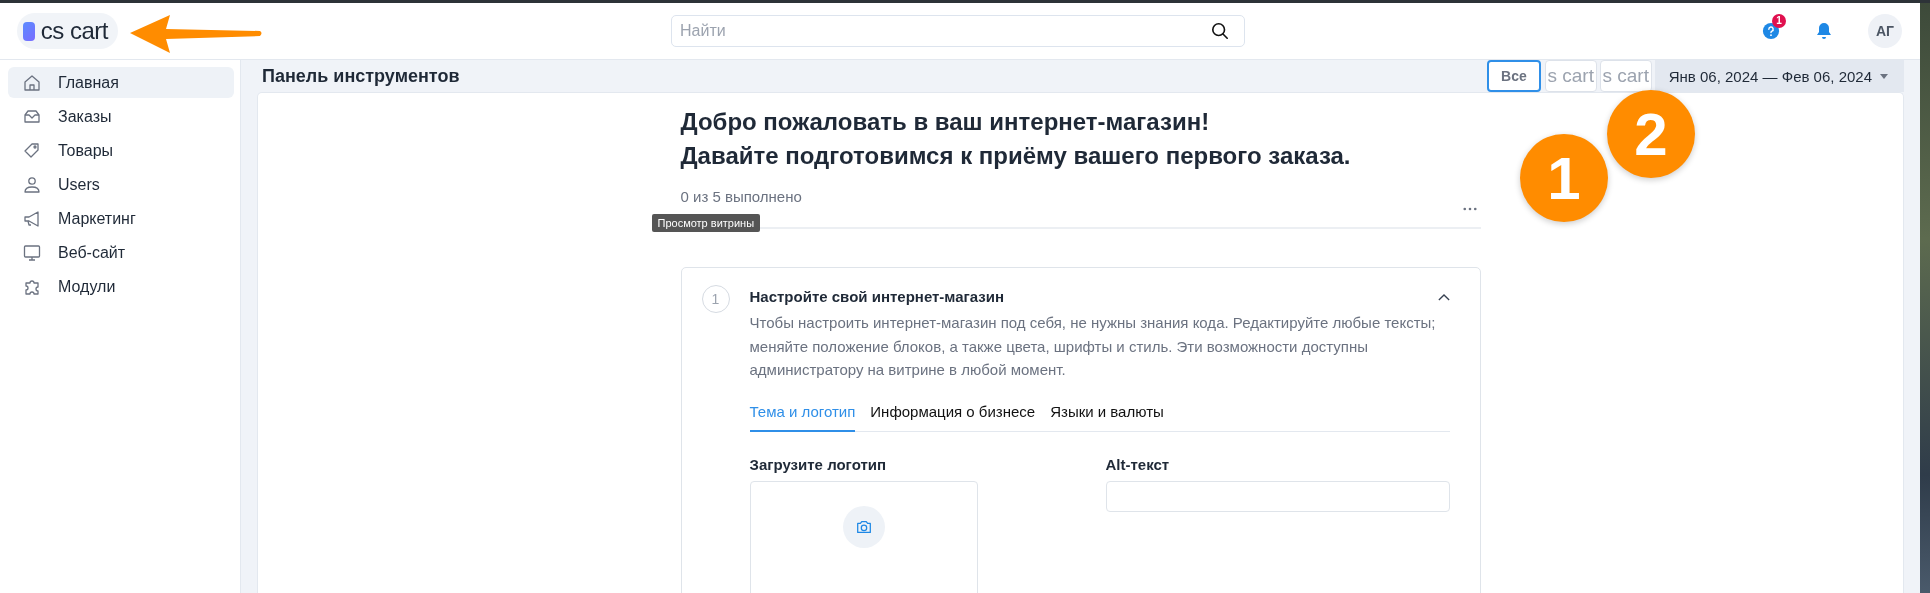 The width and height of the screenshot is (1930, 593). Describe the element at coordinates (1016, 156) in the screenshot. I see `welcome-heading: Давайте подготовимся к приёму вашего первого заказа.` at that location.